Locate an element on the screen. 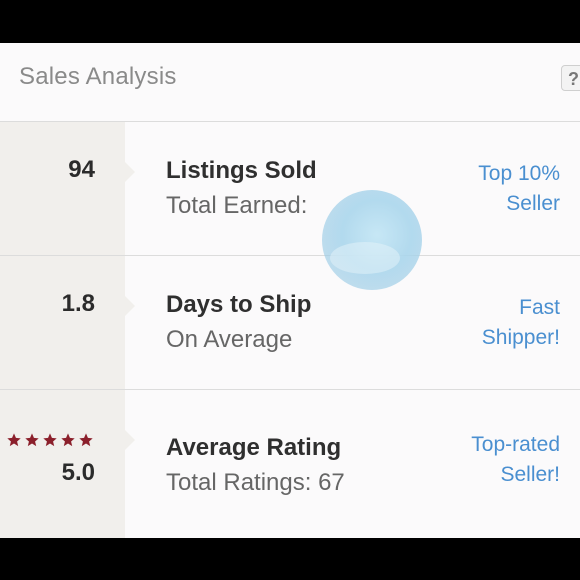  help-button: ? is located at coordinates (570, 78).